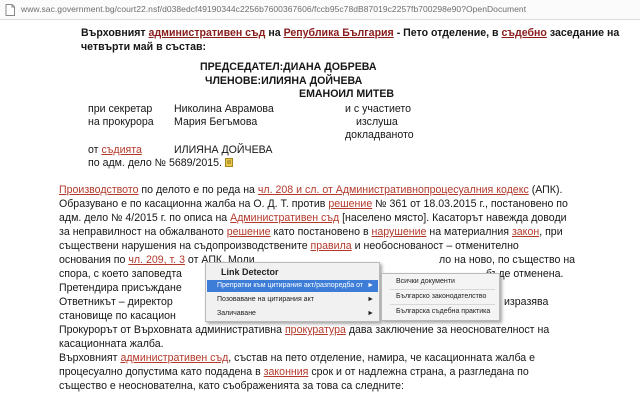 The width and height of the screenshot is (640, 400). I want to click on body-text: по делото е по реда на, so click(198, 190).